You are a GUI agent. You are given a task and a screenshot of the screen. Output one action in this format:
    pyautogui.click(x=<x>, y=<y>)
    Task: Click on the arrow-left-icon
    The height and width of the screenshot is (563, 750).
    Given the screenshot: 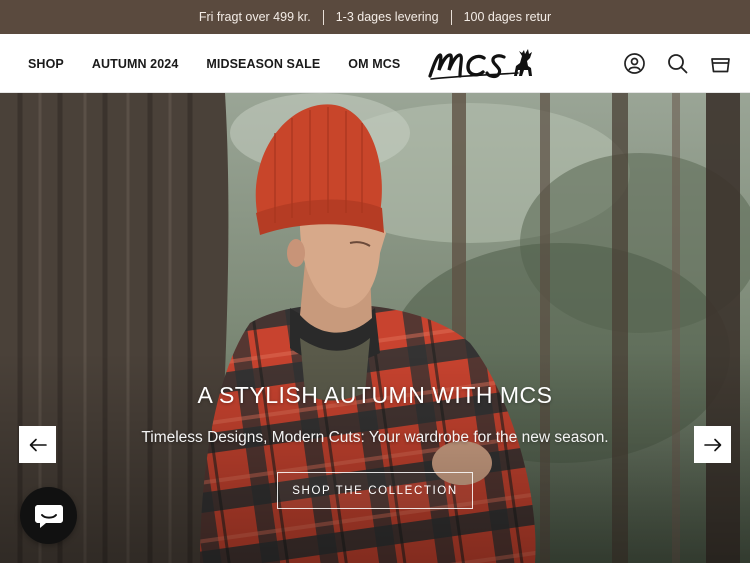 What is the action you would take?
    pyautogui.click(x=38, y=444)
    